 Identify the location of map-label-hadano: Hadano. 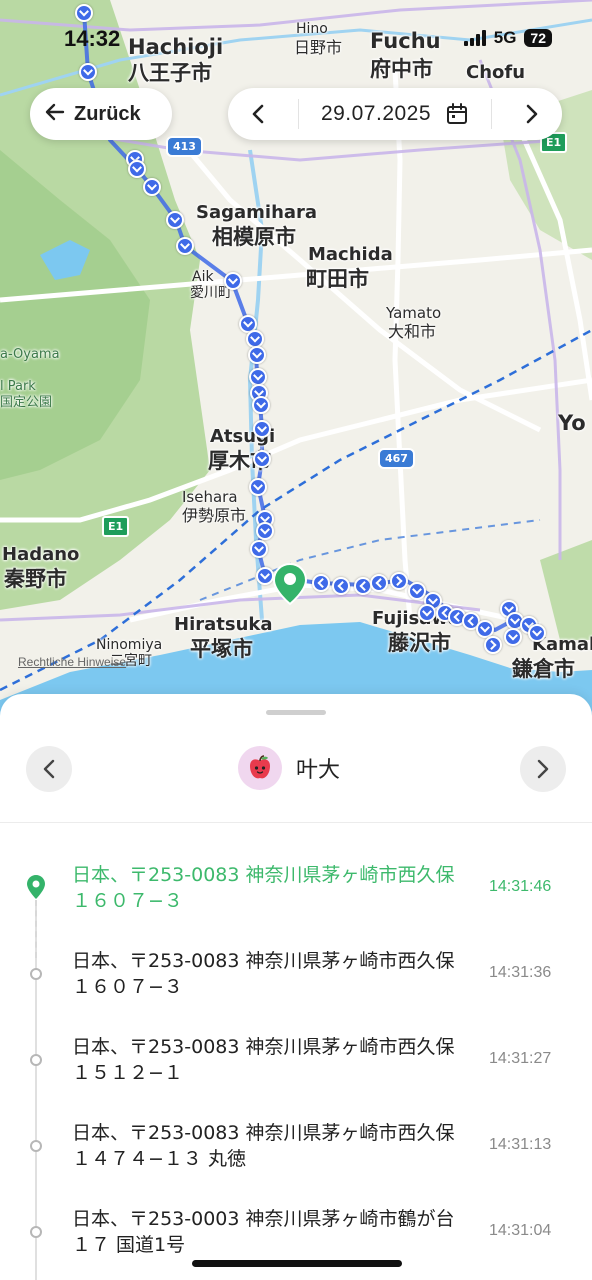
(41, 554).